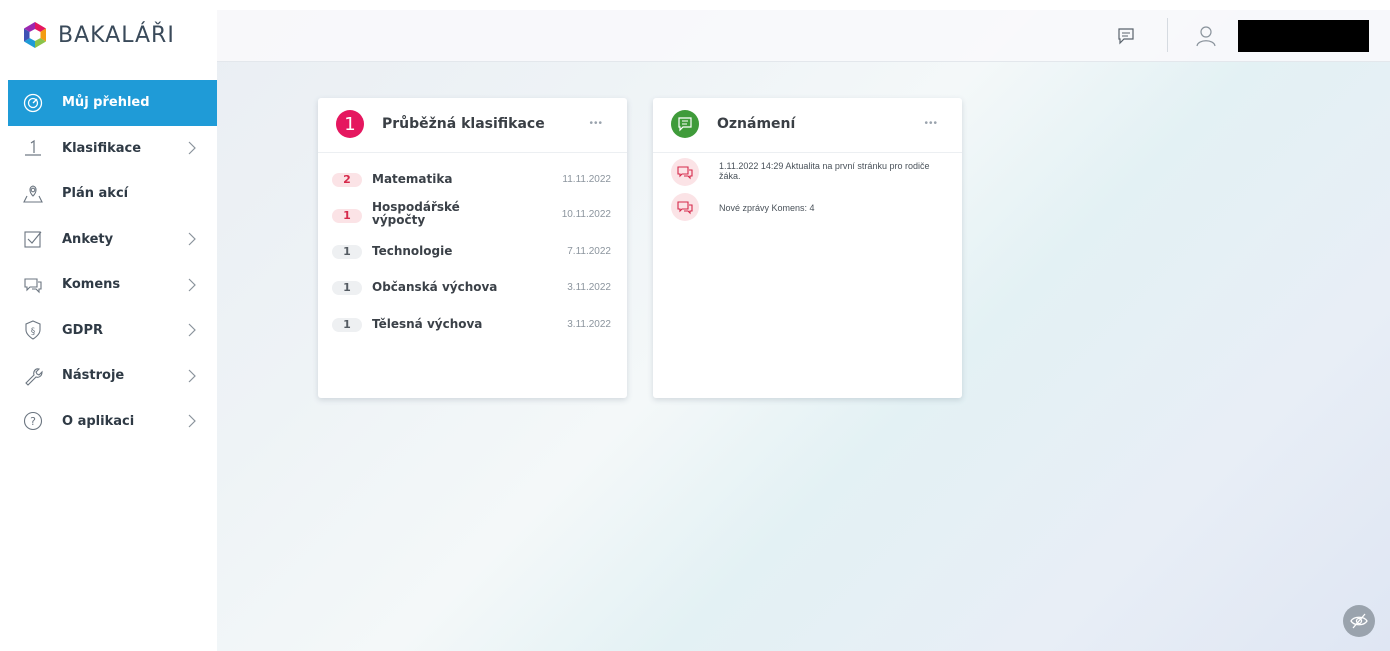 This screenshot has height=651, width=1390. What do you see at coordinates (586, 179) in the screenshot?
I see `grade-date: 11.11.2022` at bounding box center [586, 179].